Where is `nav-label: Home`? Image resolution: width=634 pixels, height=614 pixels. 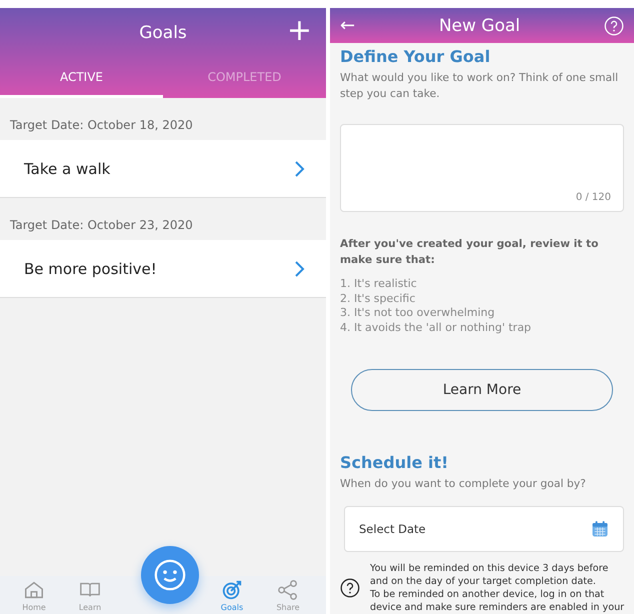
nav-label: Home is located at coordinates (34, 607).